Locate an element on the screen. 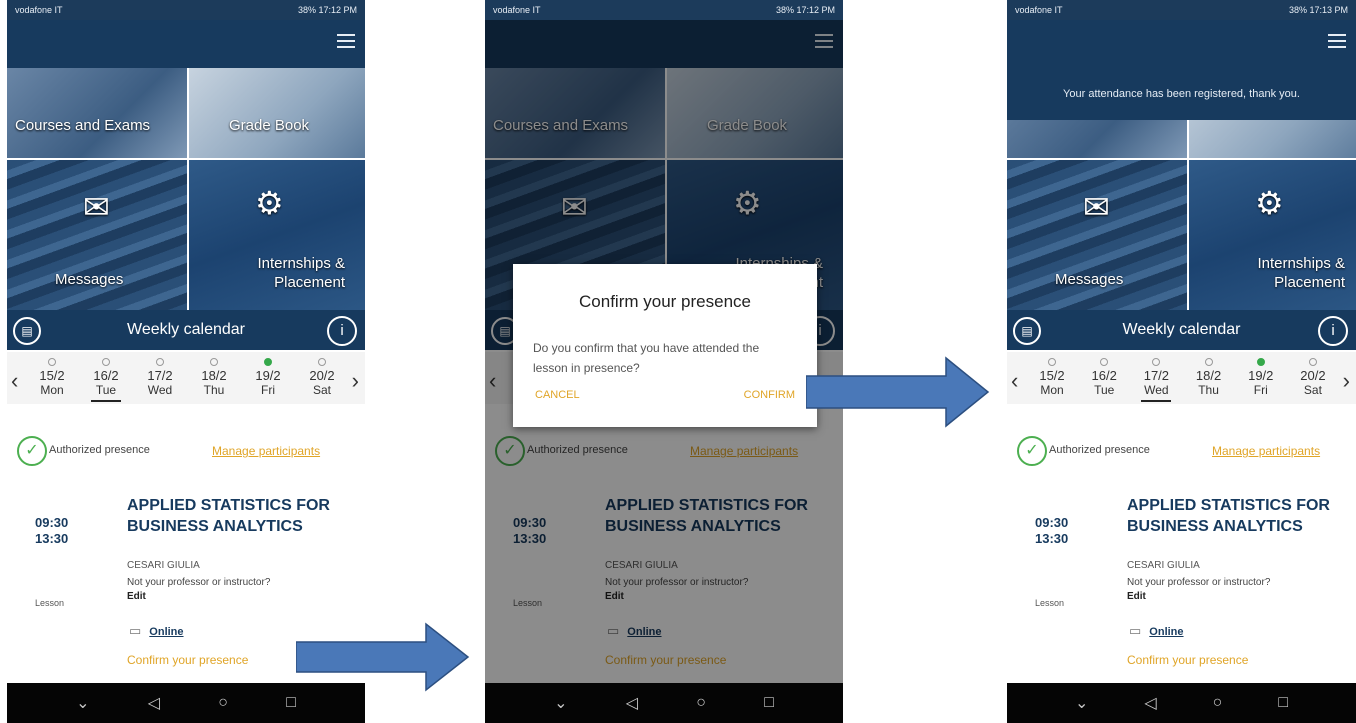  briefcase-icon: ⚙ is located at coordinates (269, 203).